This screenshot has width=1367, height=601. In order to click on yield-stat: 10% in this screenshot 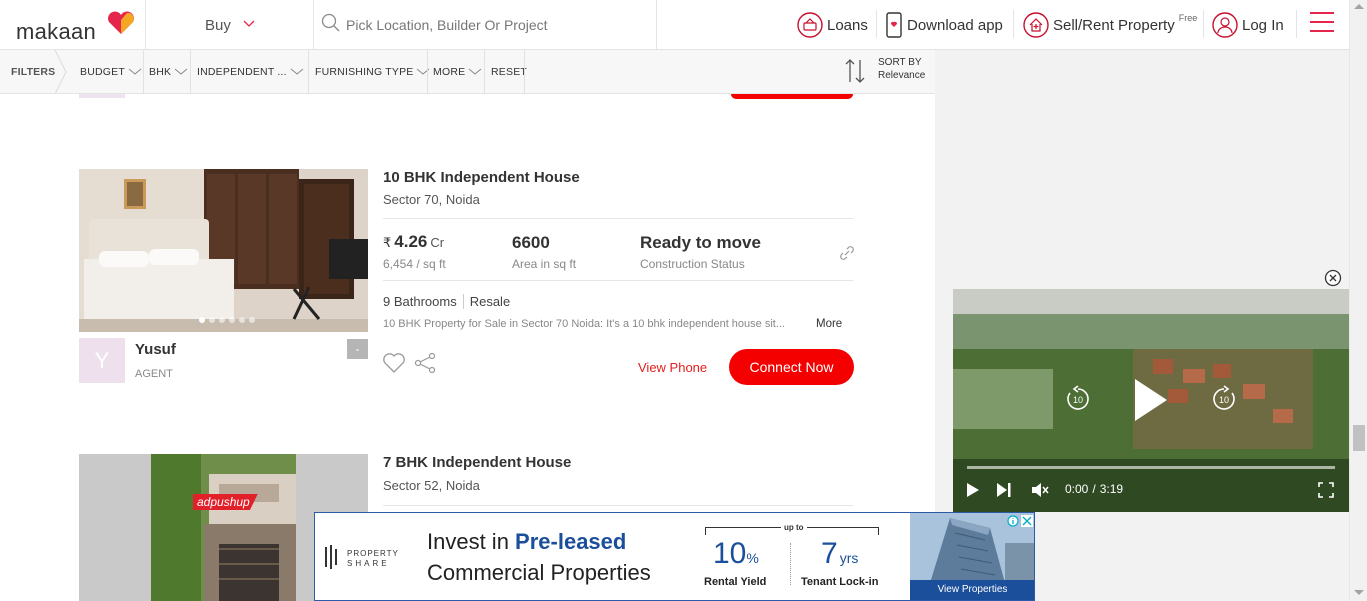, I will do `click(736, 554)`.